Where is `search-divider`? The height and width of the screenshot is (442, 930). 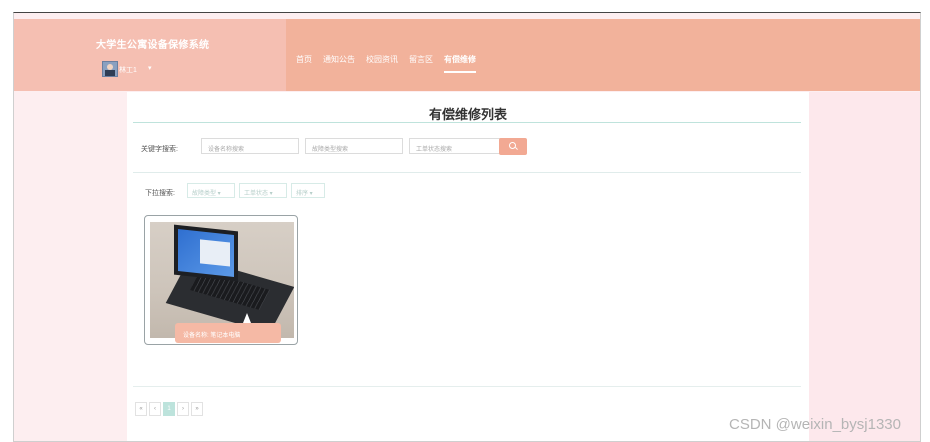
search-divider is located at coordinates (467, 172).